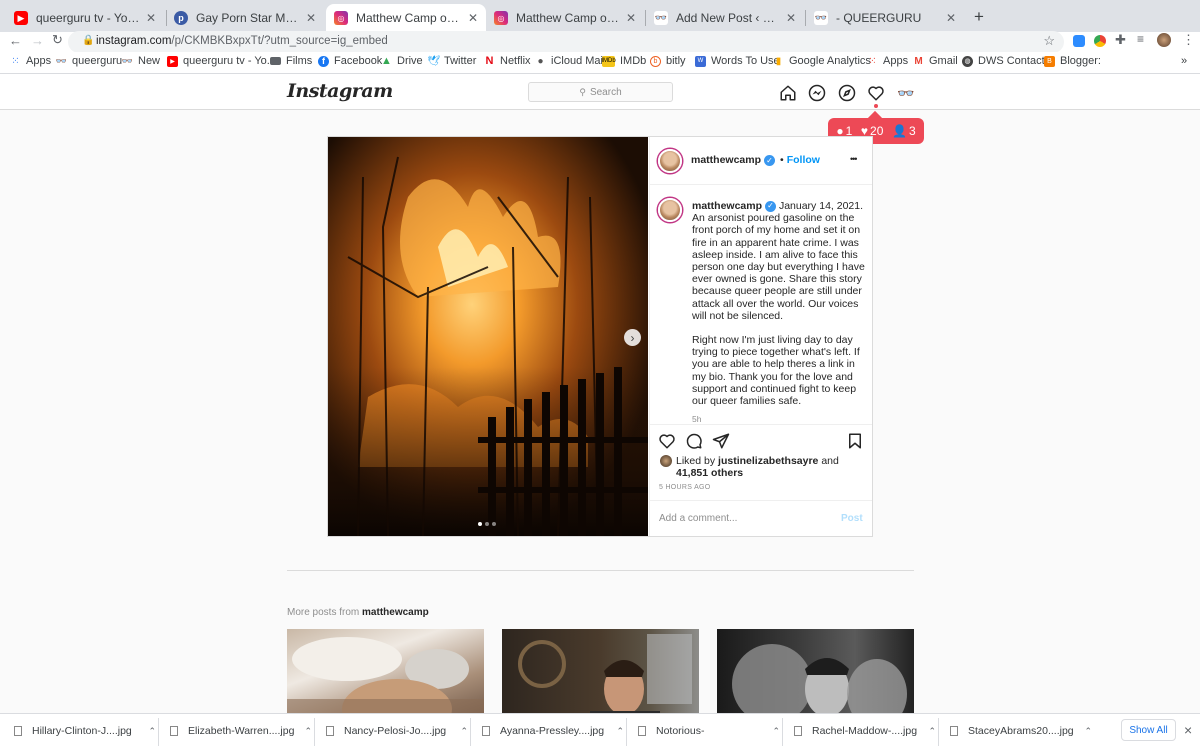 The image size is (1200, 750). I want to click on tab-add-new-post: 👓 Add New Post ‹ QUEERGURU — ✕, so click(725, 18).